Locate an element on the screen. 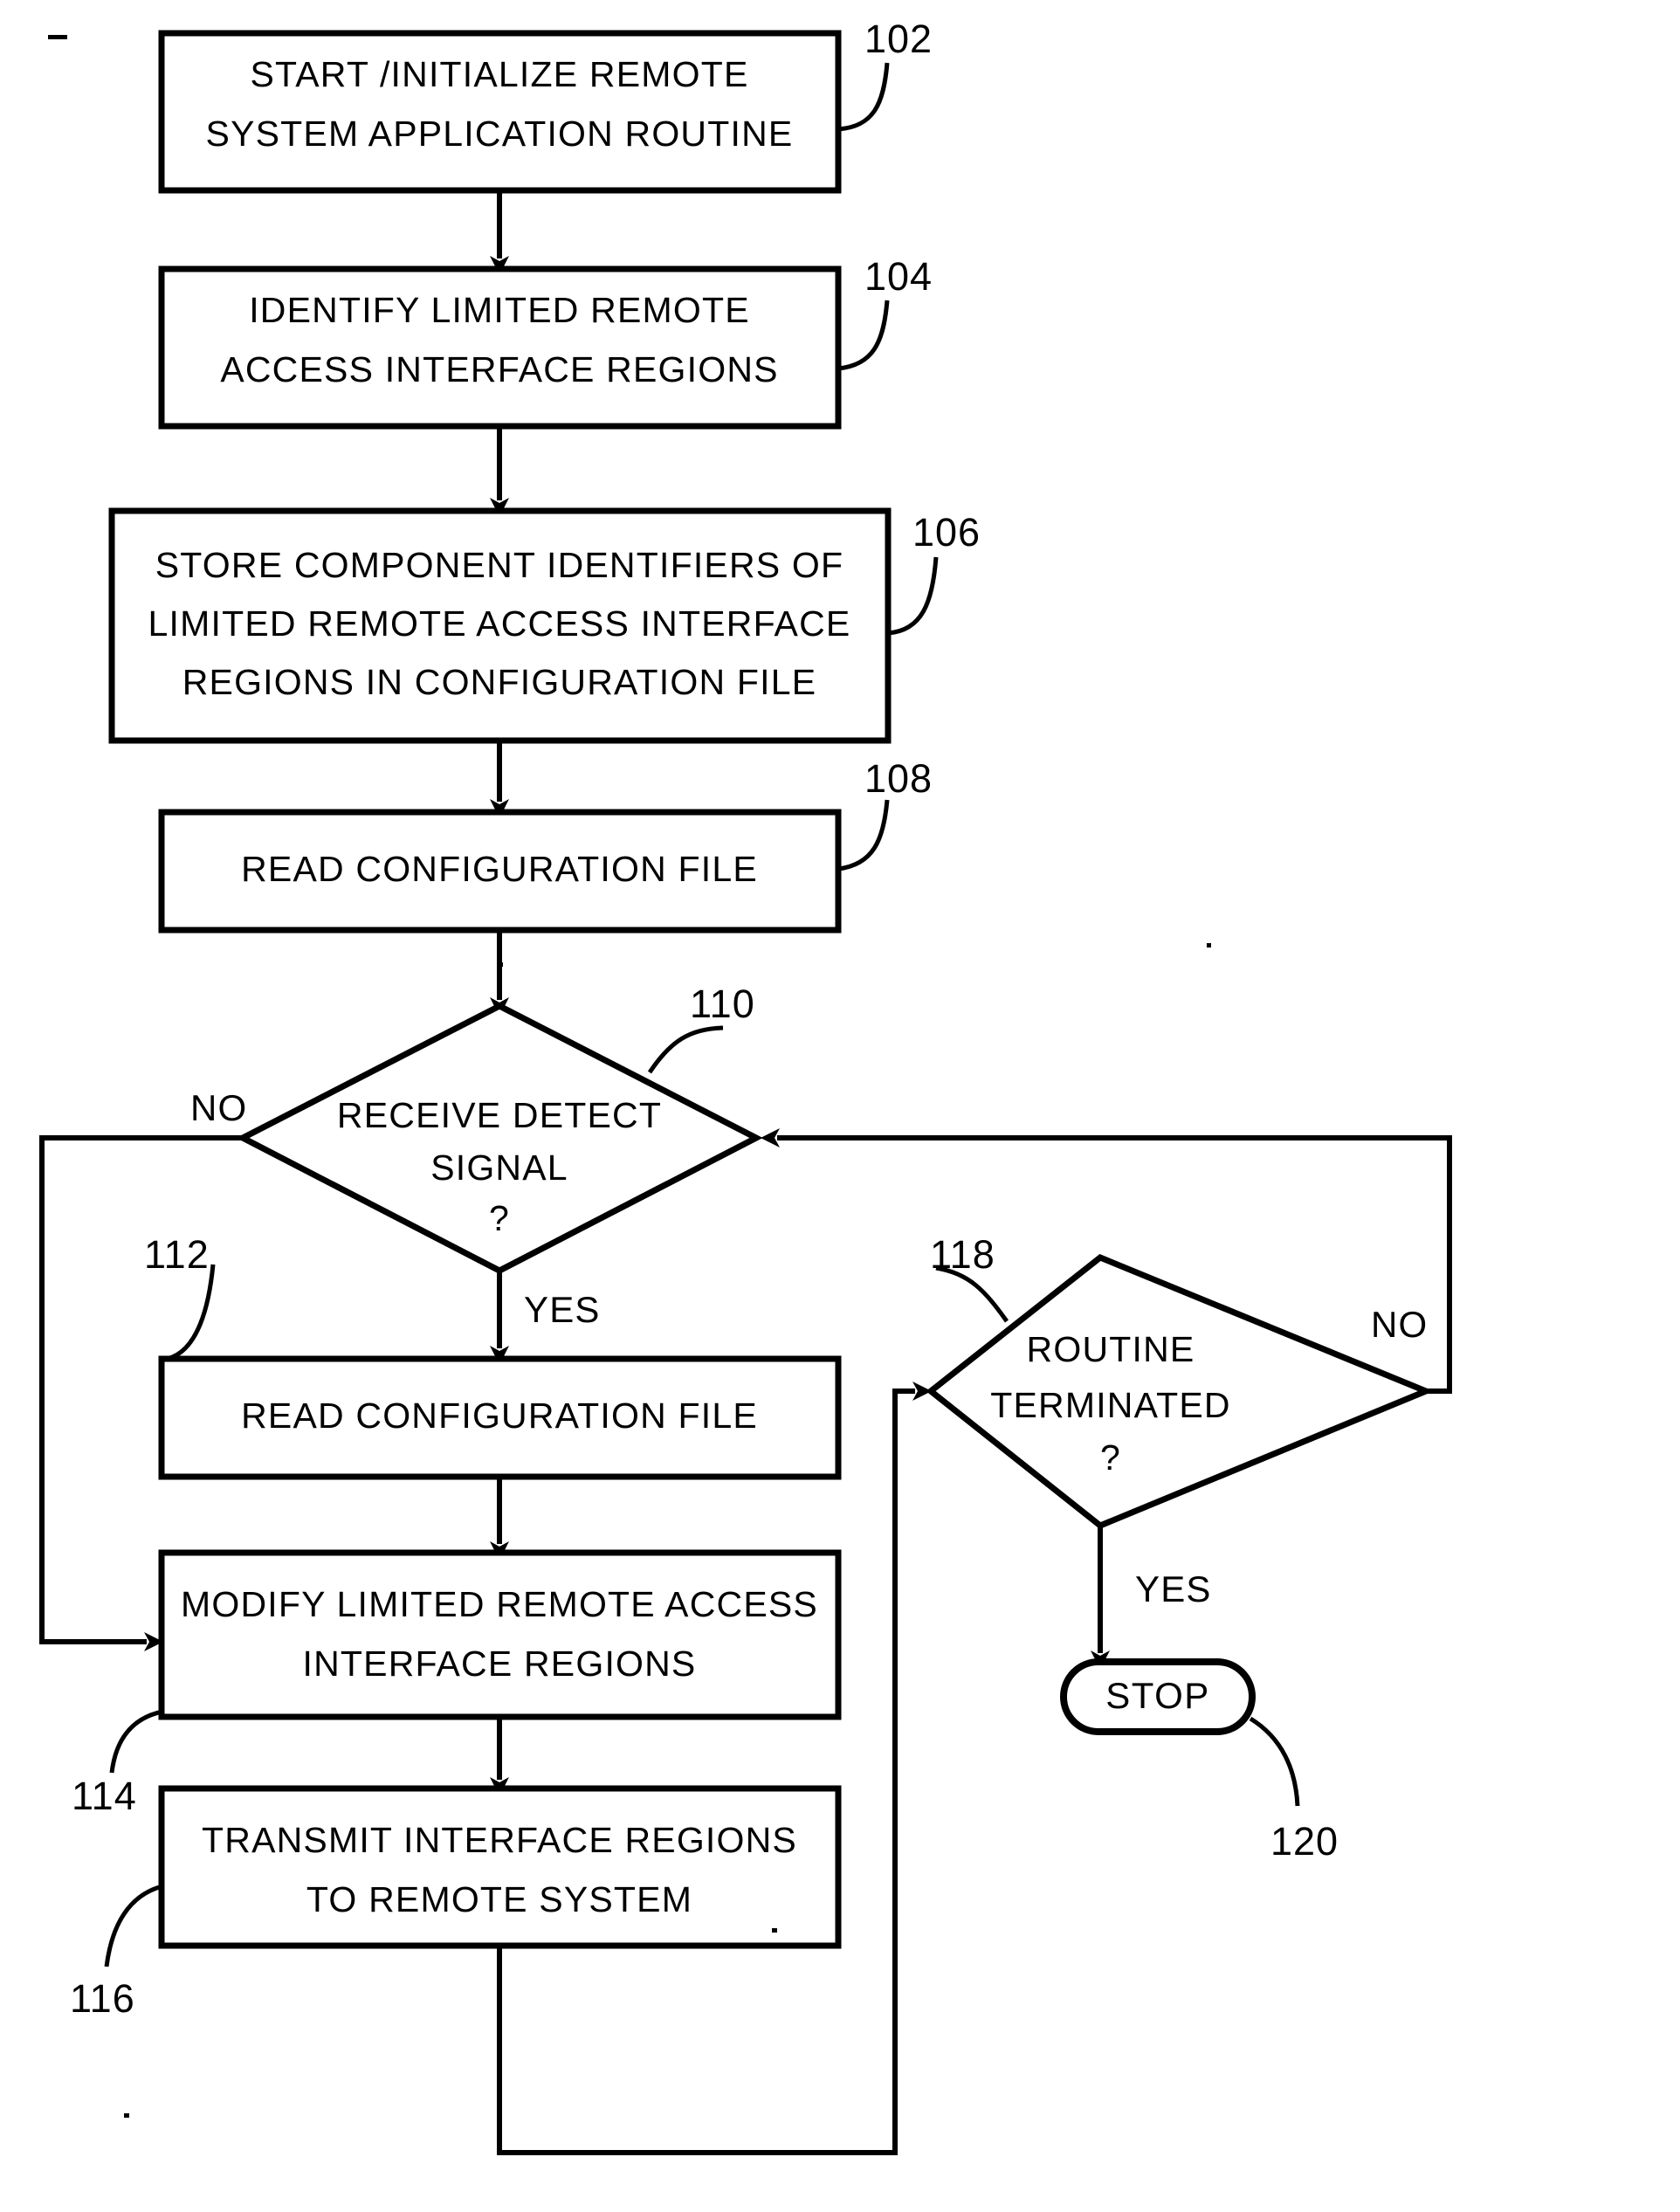  node-transmit-regions-line1: TRANSMIT INTERFACE REGIONS is located at coordinates (500, 1840).